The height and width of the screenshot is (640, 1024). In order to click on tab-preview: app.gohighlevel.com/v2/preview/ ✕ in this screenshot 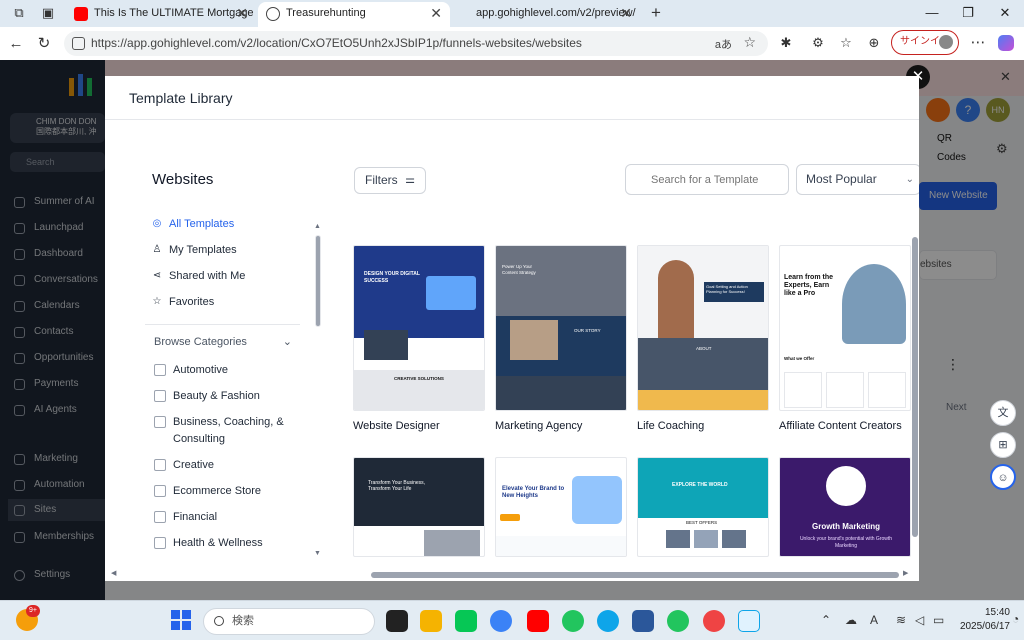, I will do `click(546, 14)`.